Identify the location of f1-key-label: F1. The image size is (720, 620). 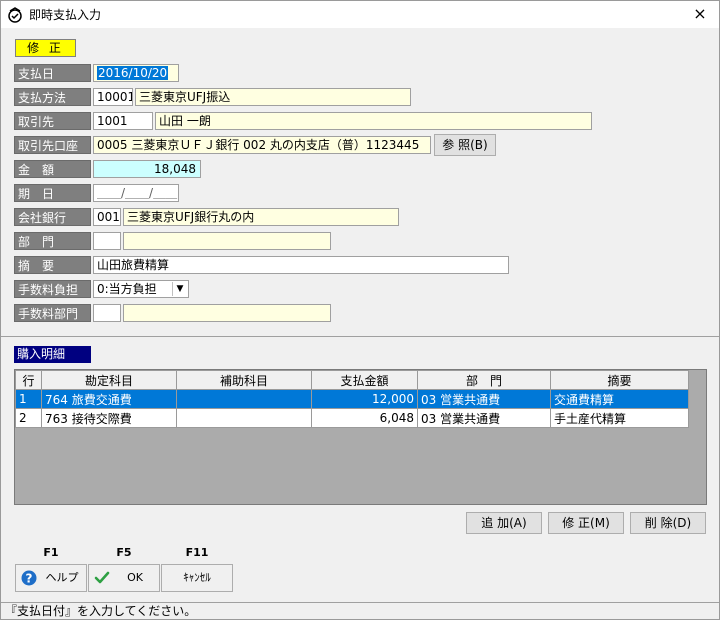
(51, 552).